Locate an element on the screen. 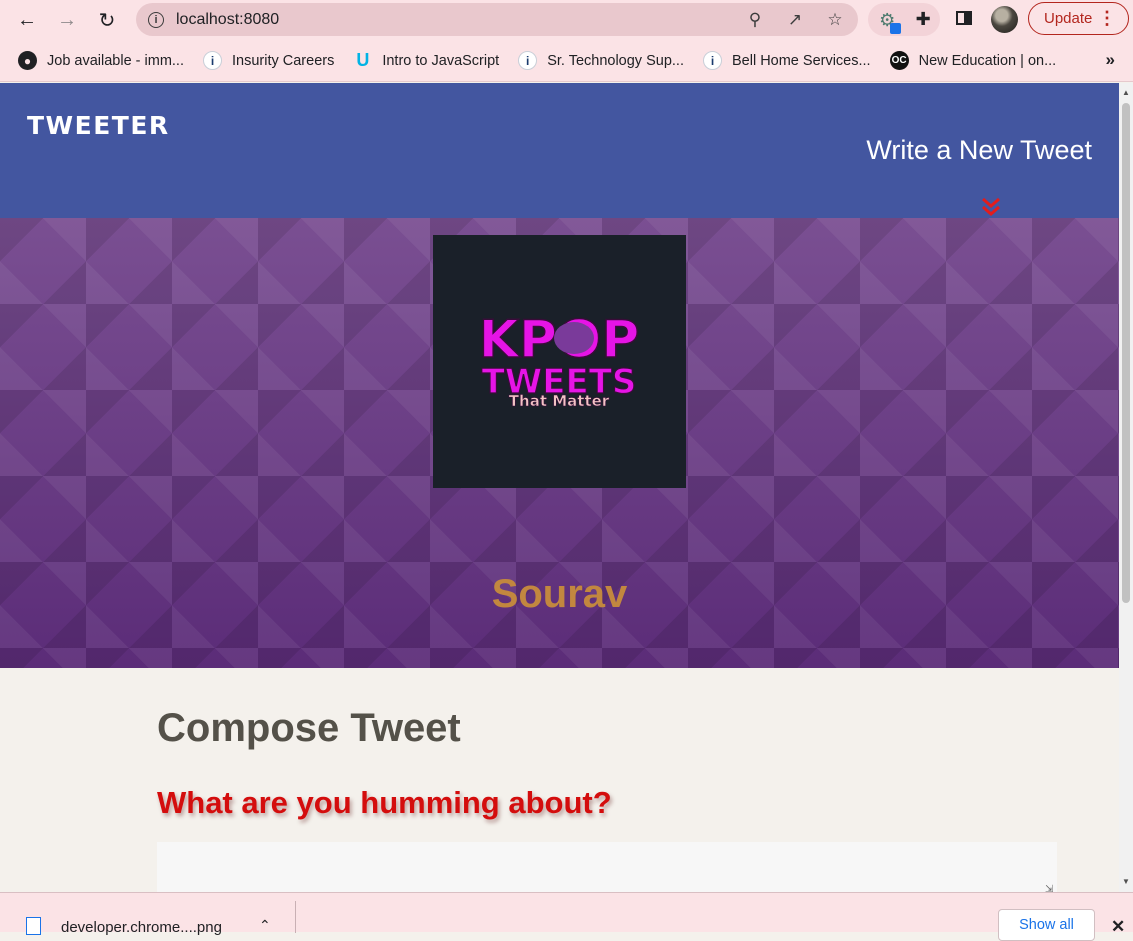  resize-grip-icon: ⇲ is located at coordinates (1050, 888).